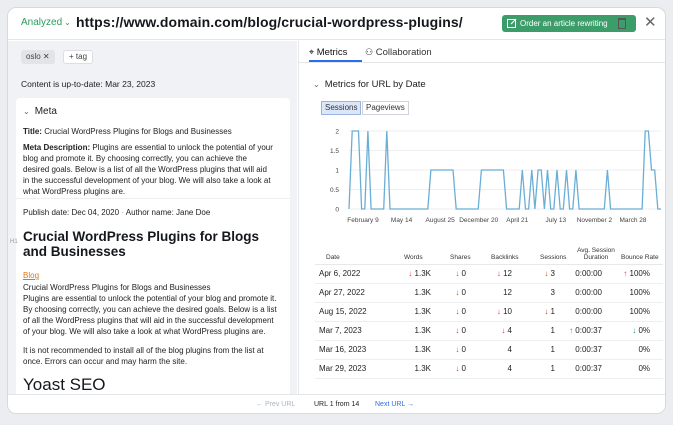 The image size is (673, 425). I want to click on h1-marker: H1, so click(14, 242).